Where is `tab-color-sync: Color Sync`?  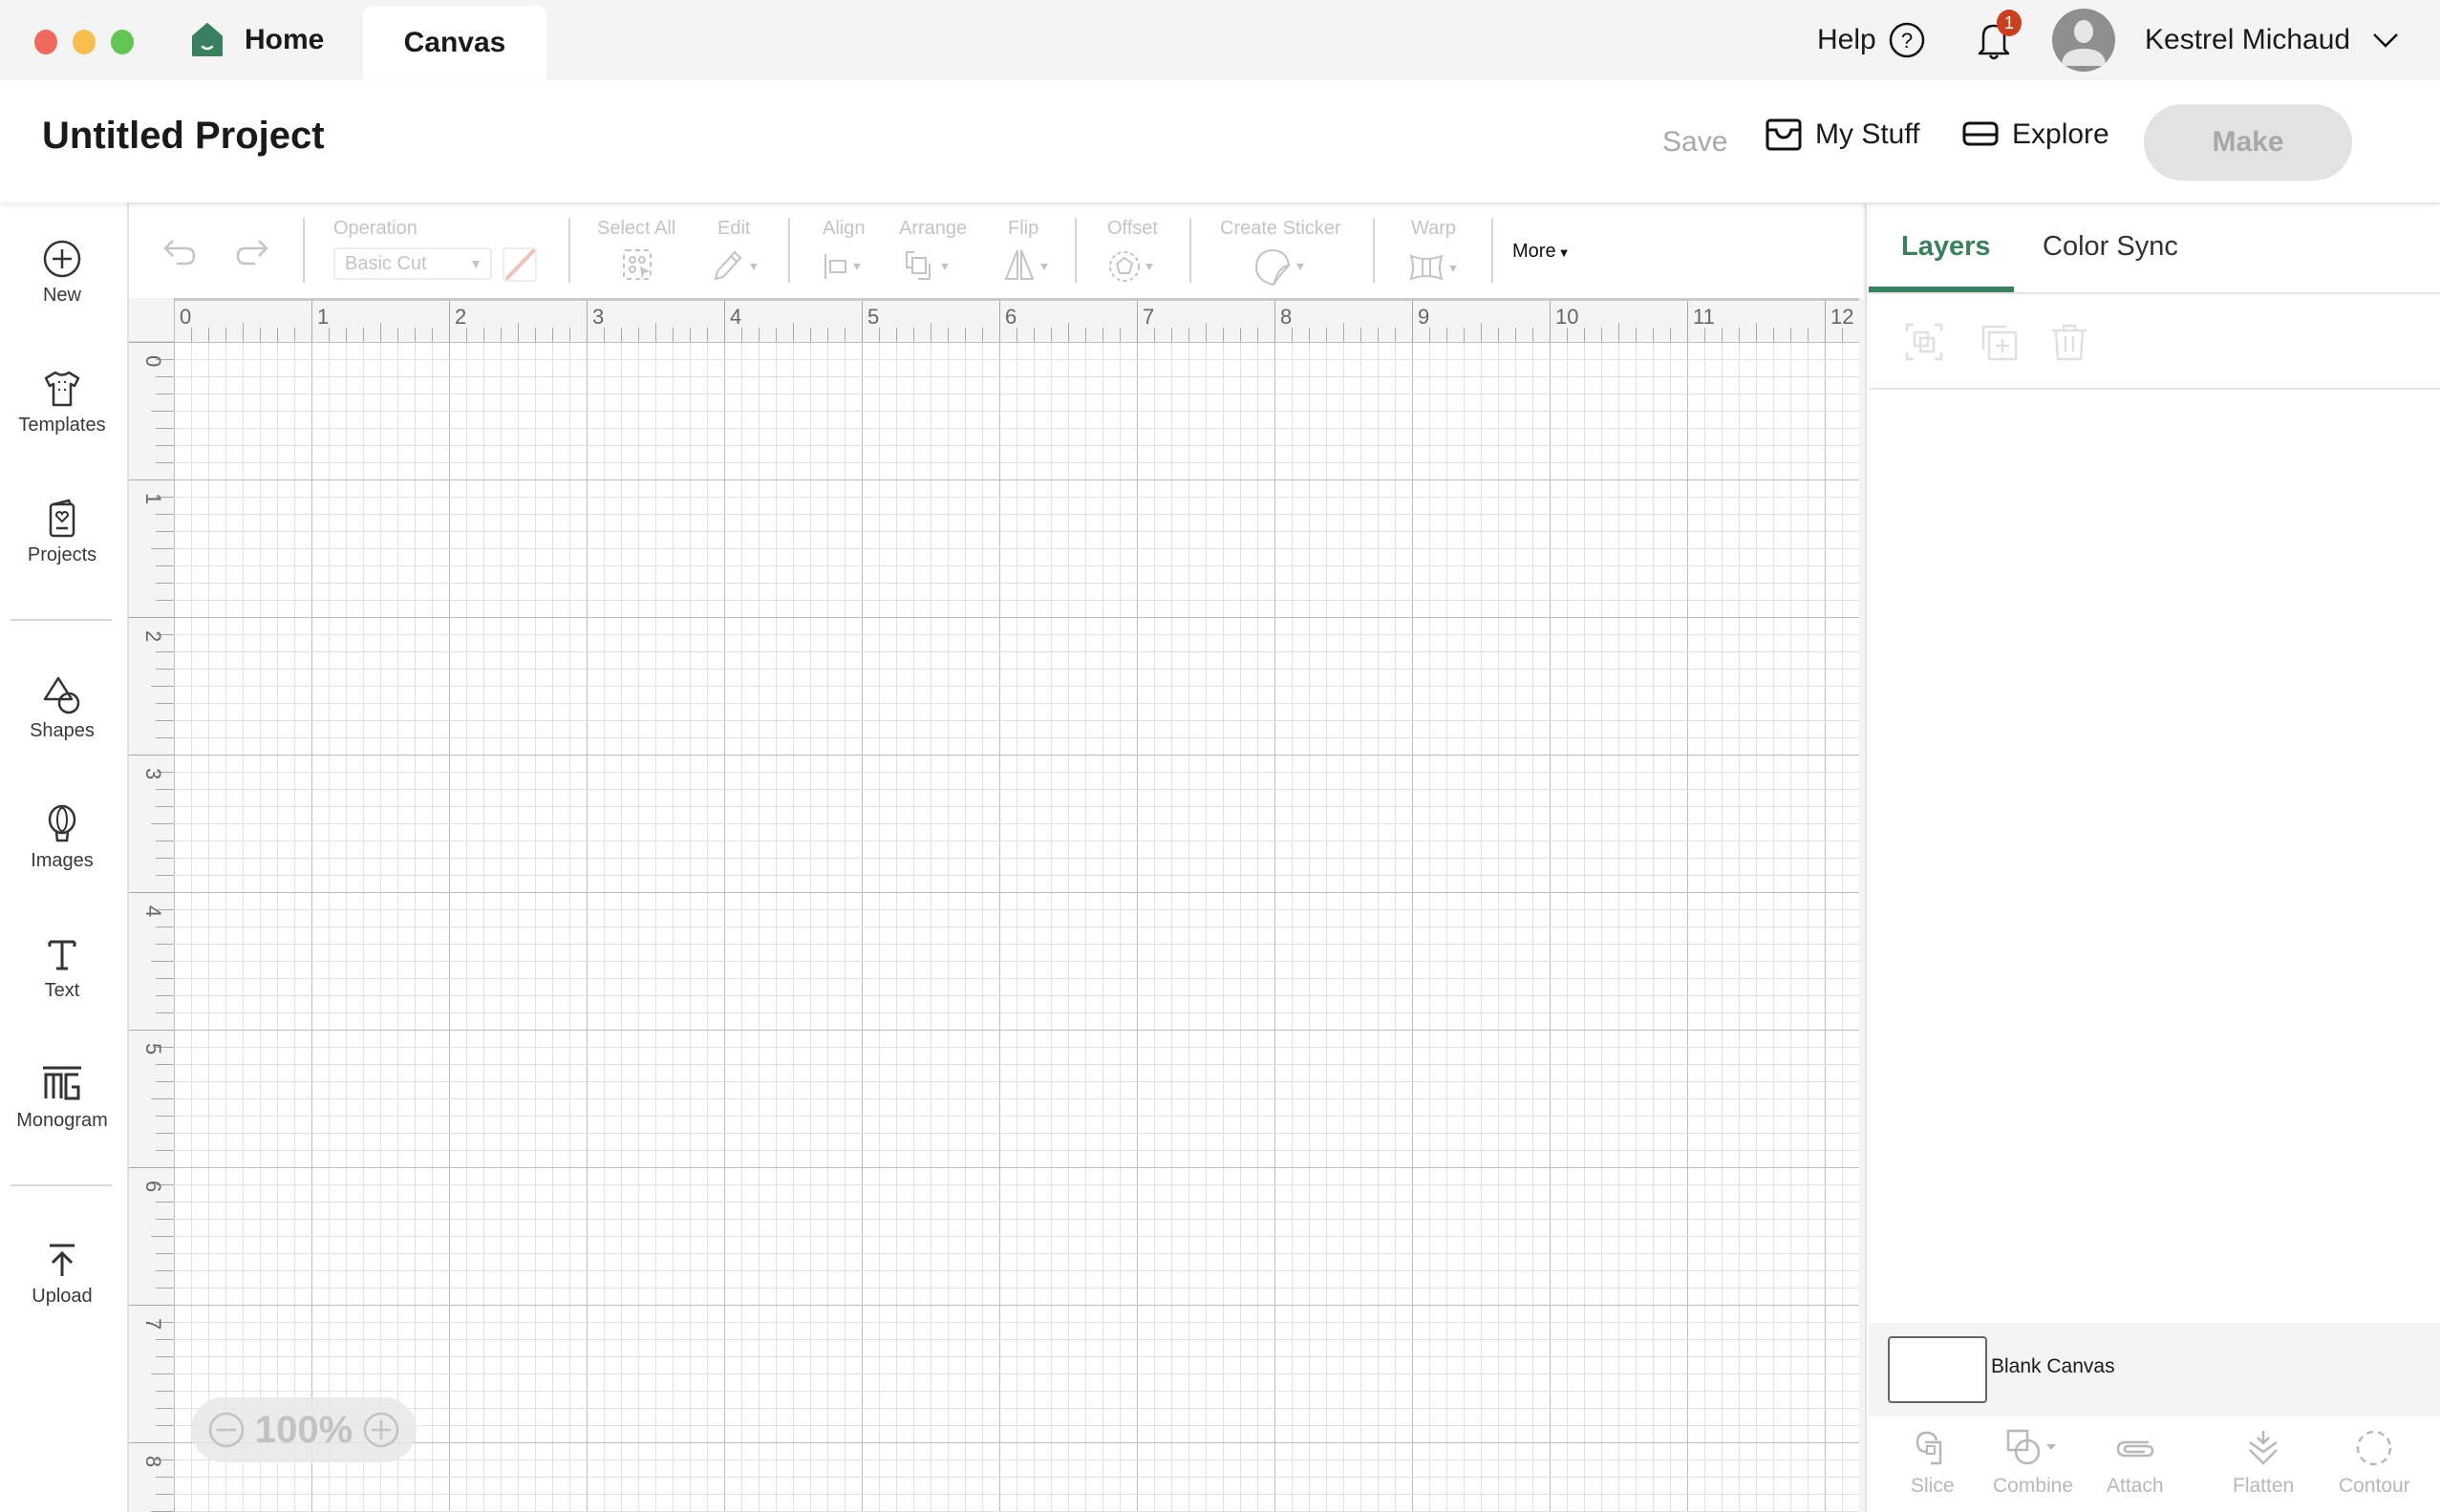
tab-color-sync: Color Sync is located at coordinates (2111, 247).